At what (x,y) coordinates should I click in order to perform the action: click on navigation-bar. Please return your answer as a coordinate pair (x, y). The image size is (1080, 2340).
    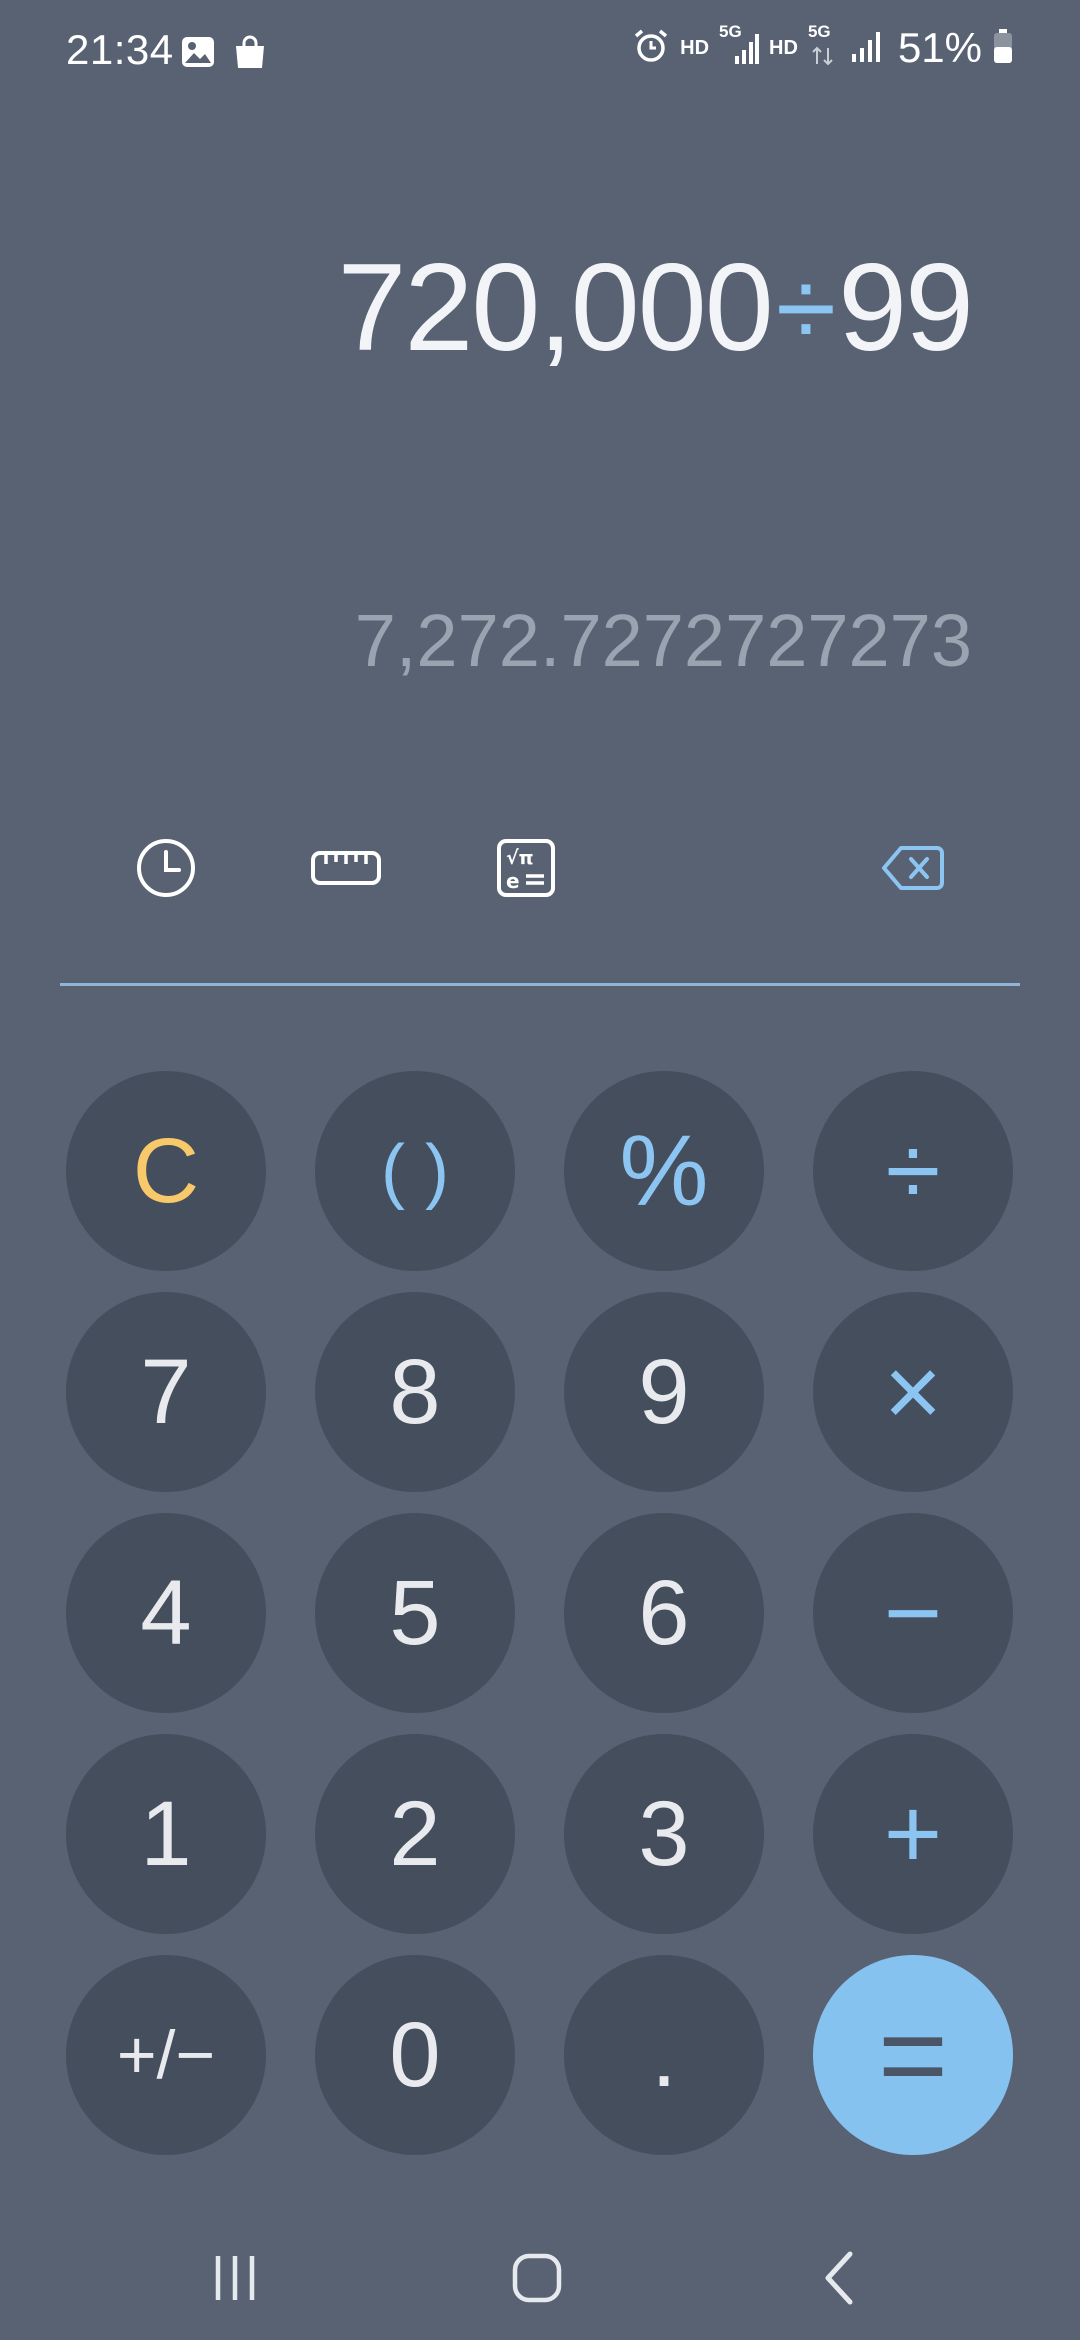
    Looking at the image, I should click on (540, 2280).